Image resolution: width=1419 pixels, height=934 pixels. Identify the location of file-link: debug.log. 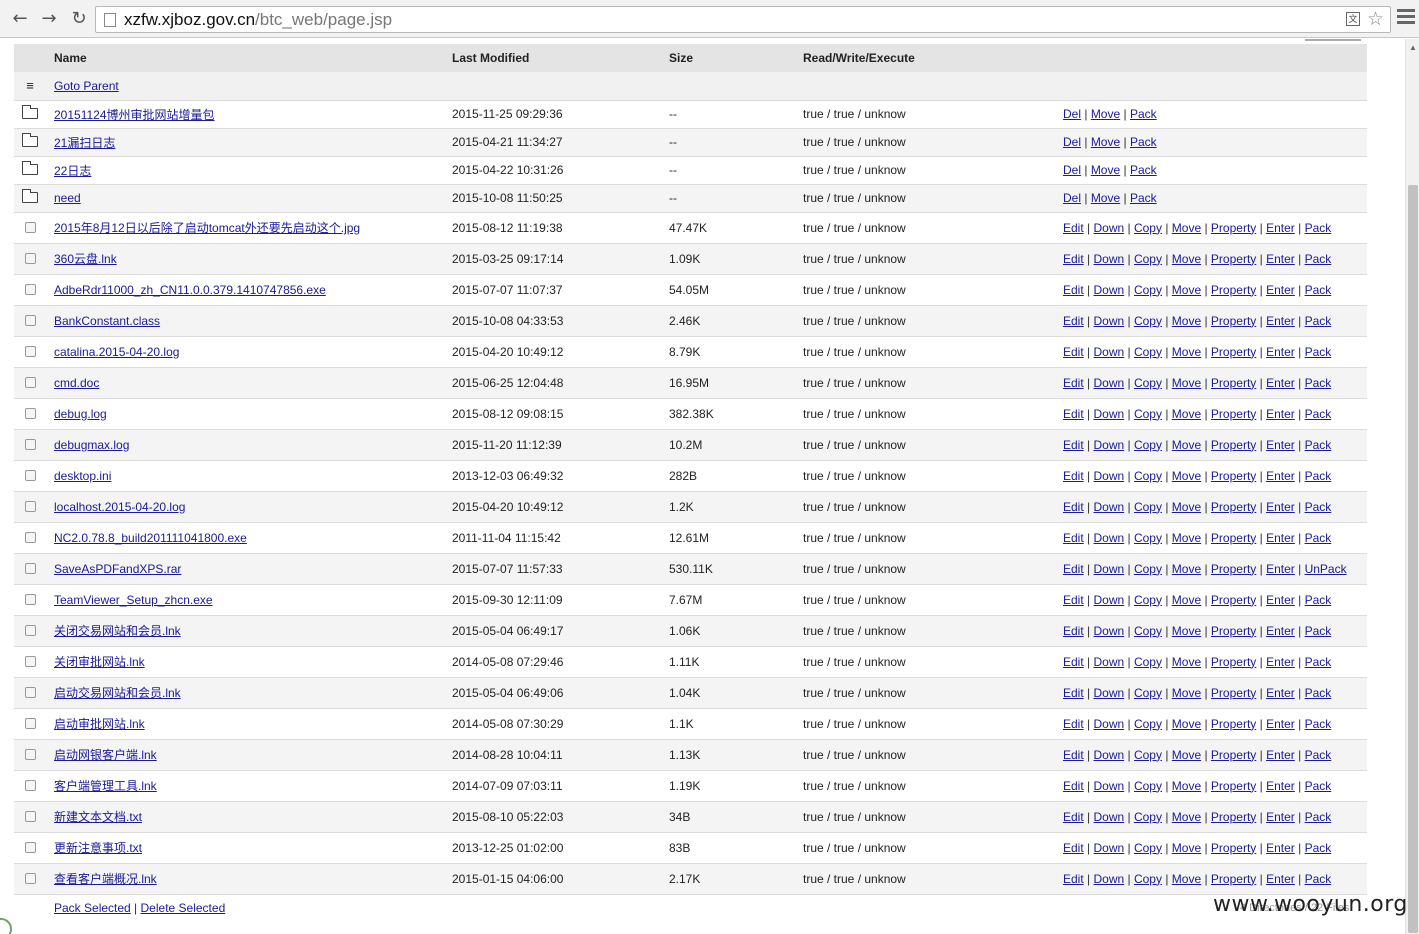
(80, 414).